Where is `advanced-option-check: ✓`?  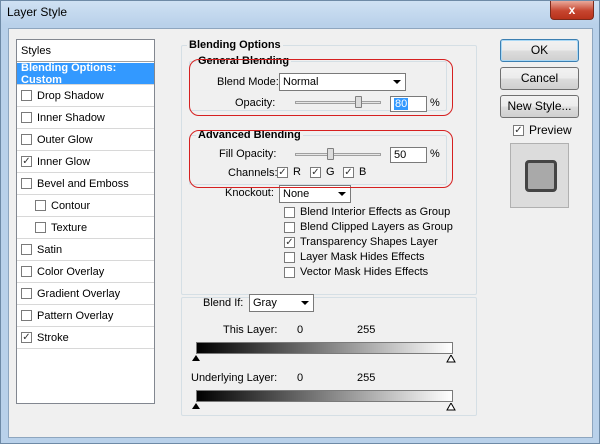 advanced-option-check: ✓ is located at coordinates (289, 242).